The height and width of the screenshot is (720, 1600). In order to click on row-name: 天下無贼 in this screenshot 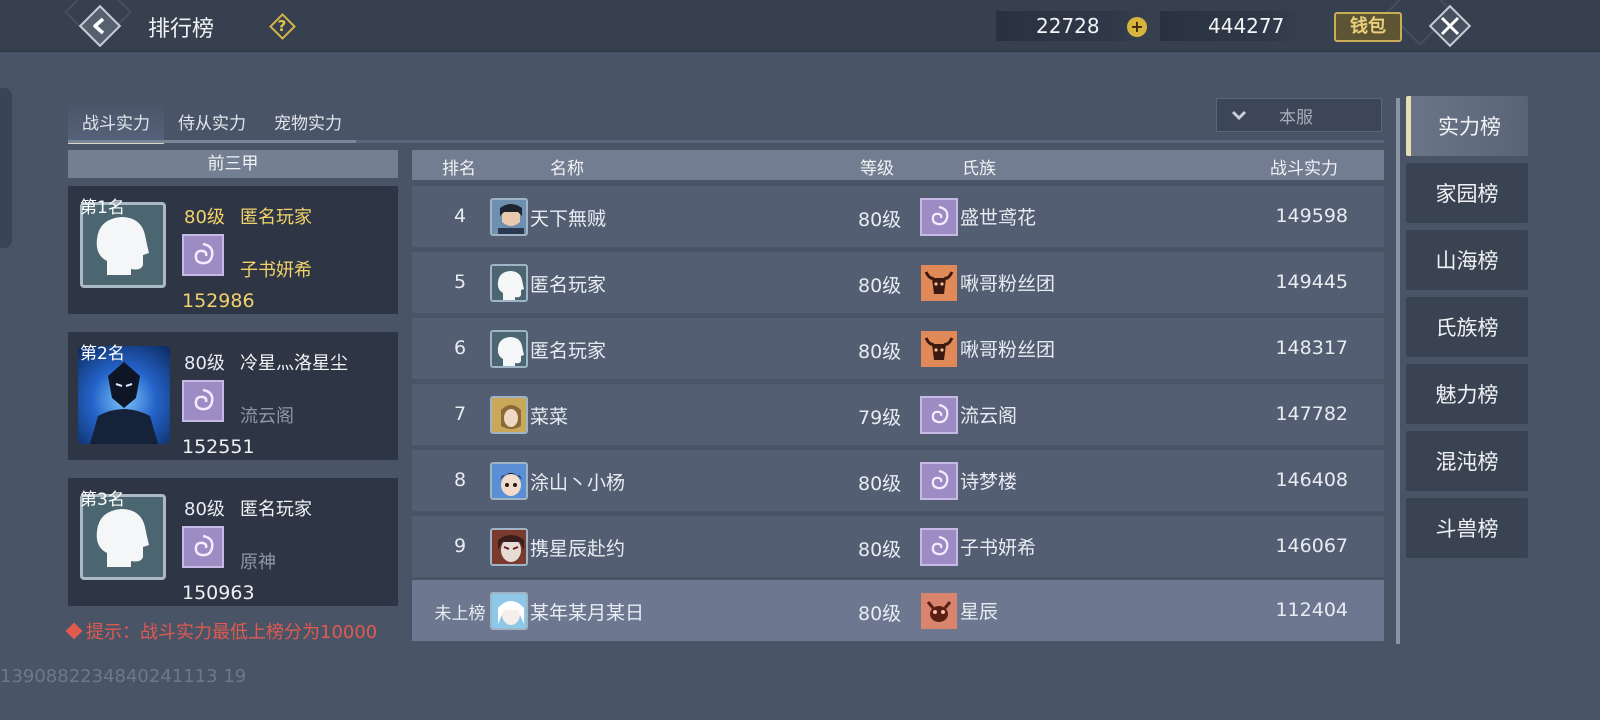, I will do `click(568, 219)`.